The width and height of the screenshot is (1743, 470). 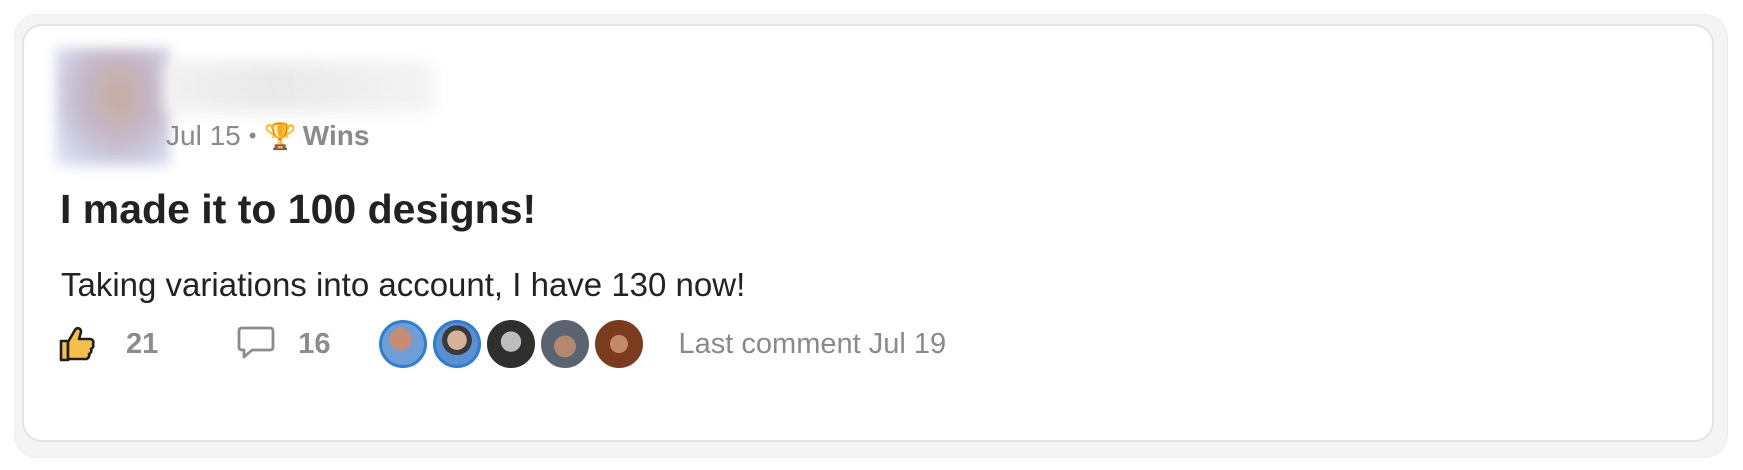 I want to click on post-meta: Jul 15 • 🏆 Wins, so click(x=267, y=136).